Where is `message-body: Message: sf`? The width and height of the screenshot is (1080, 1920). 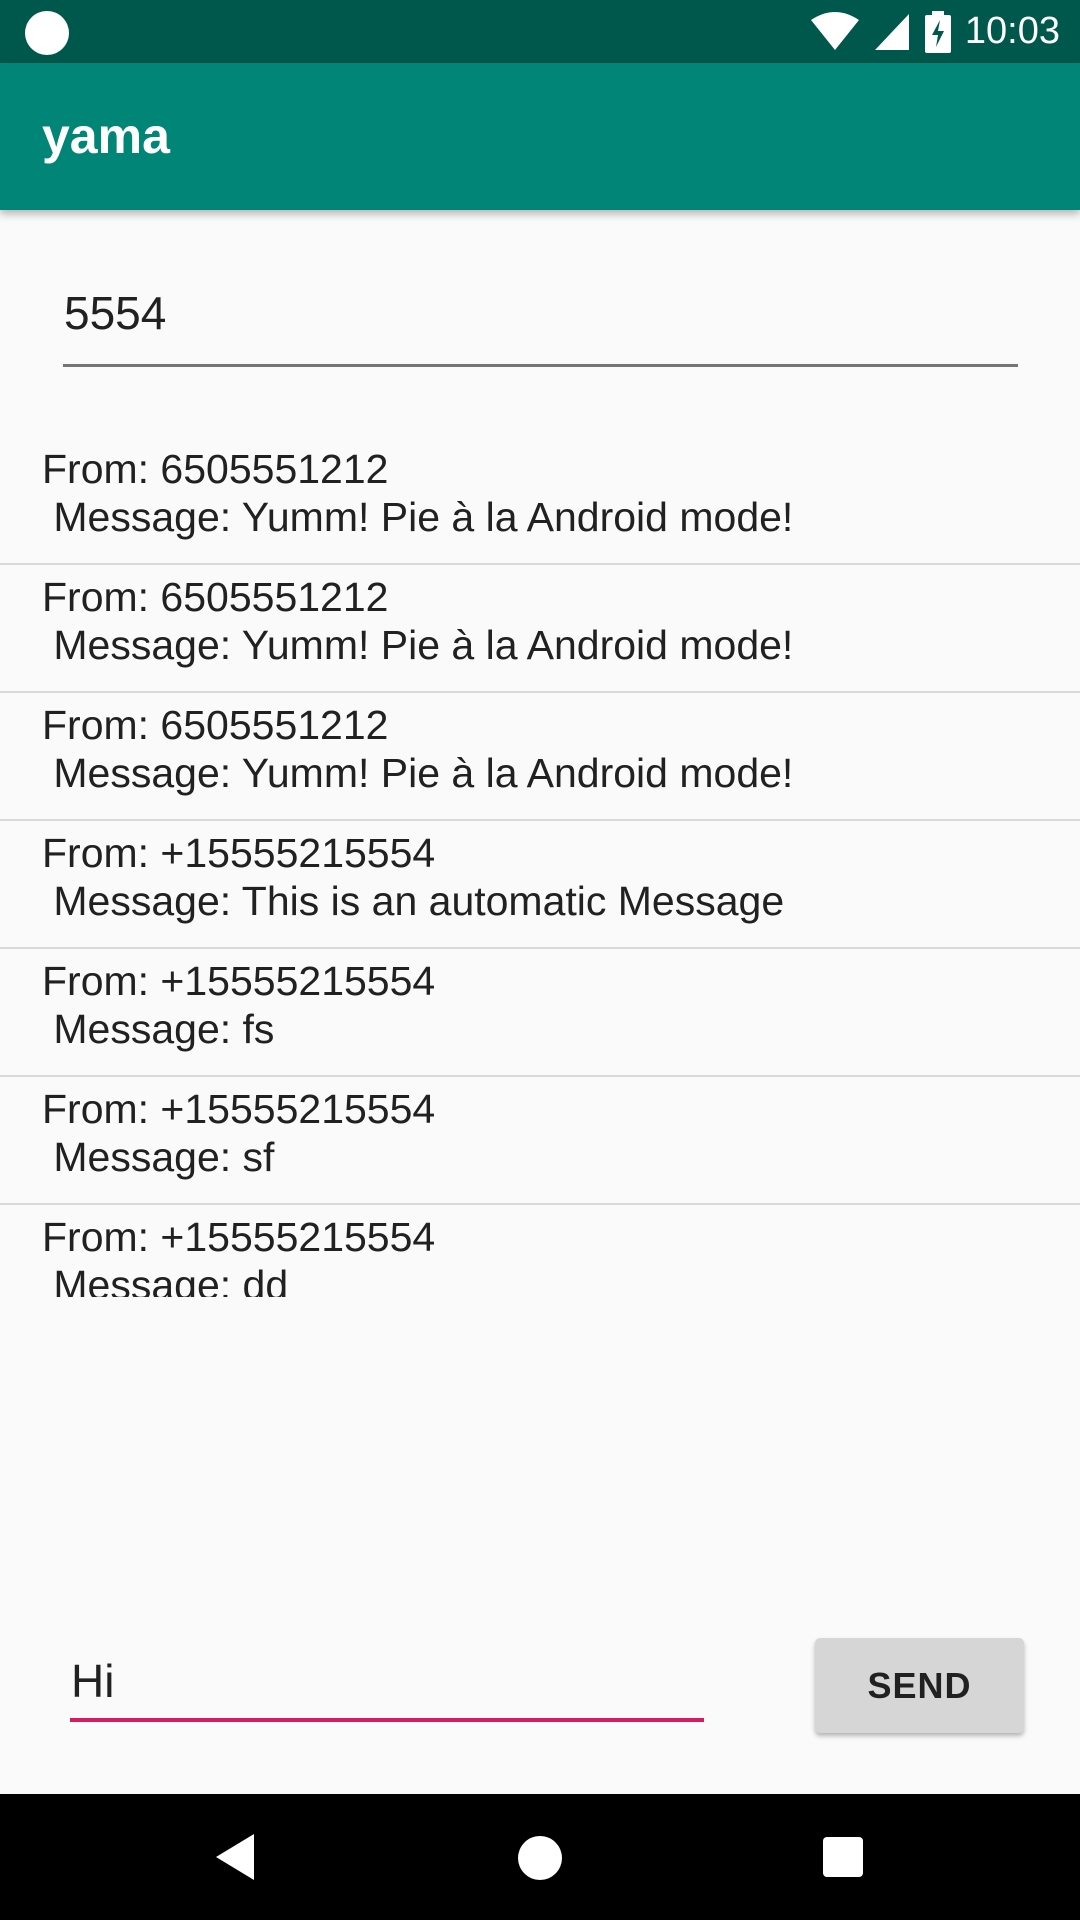 message-body: Message: sf is located at coordinates (158, 1157).